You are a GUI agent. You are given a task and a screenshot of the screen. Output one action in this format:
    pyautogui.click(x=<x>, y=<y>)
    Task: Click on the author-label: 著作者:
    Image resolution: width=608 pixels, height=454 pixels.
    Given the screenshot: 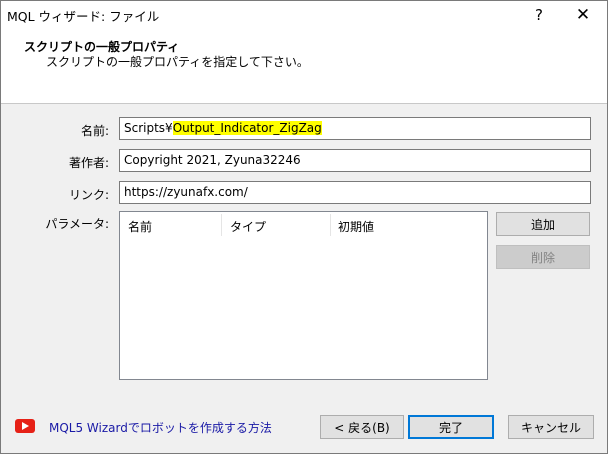 What is the action you would take?
    pyautogui.click(x=88, y=163)
    